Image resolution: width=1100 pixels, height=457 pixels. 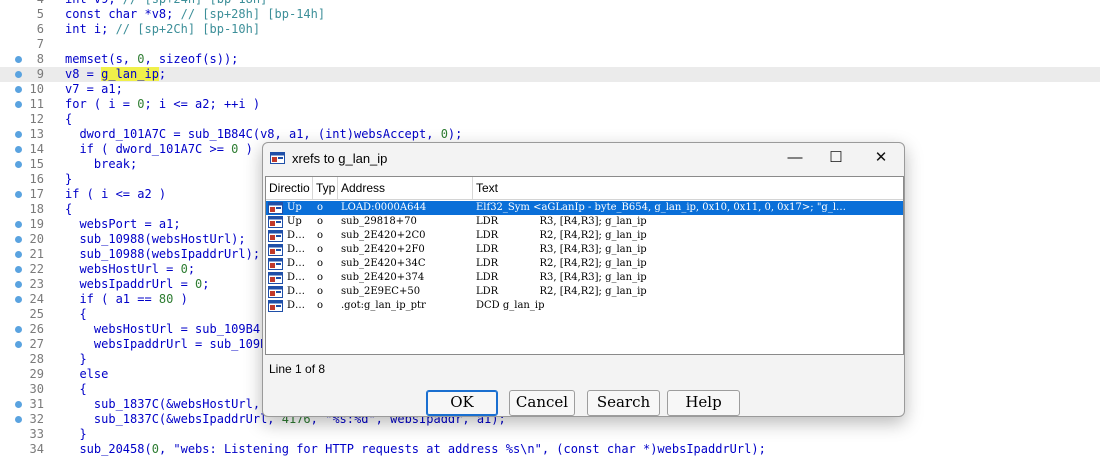 I want to click on line-number: 14, so click(x=36, y=149).